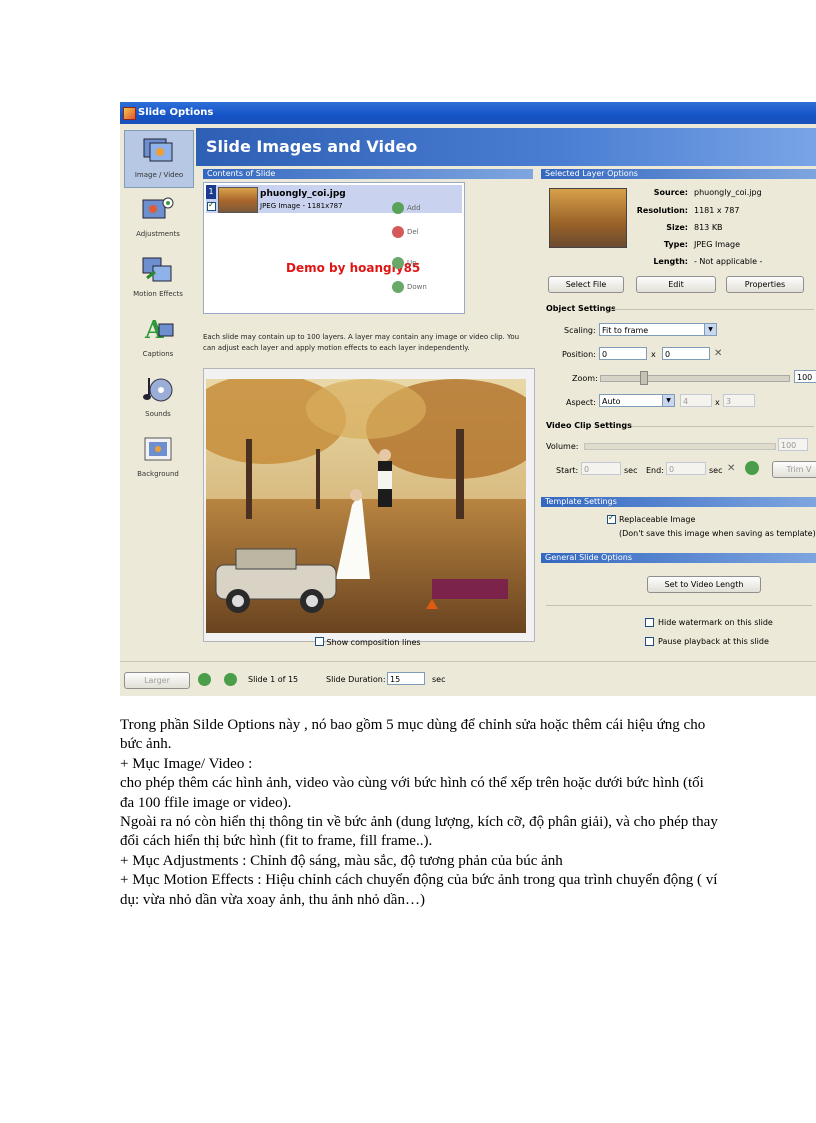 This screenshot has width=816, height=1123. I want to click on play-icon, so click(752, 468).